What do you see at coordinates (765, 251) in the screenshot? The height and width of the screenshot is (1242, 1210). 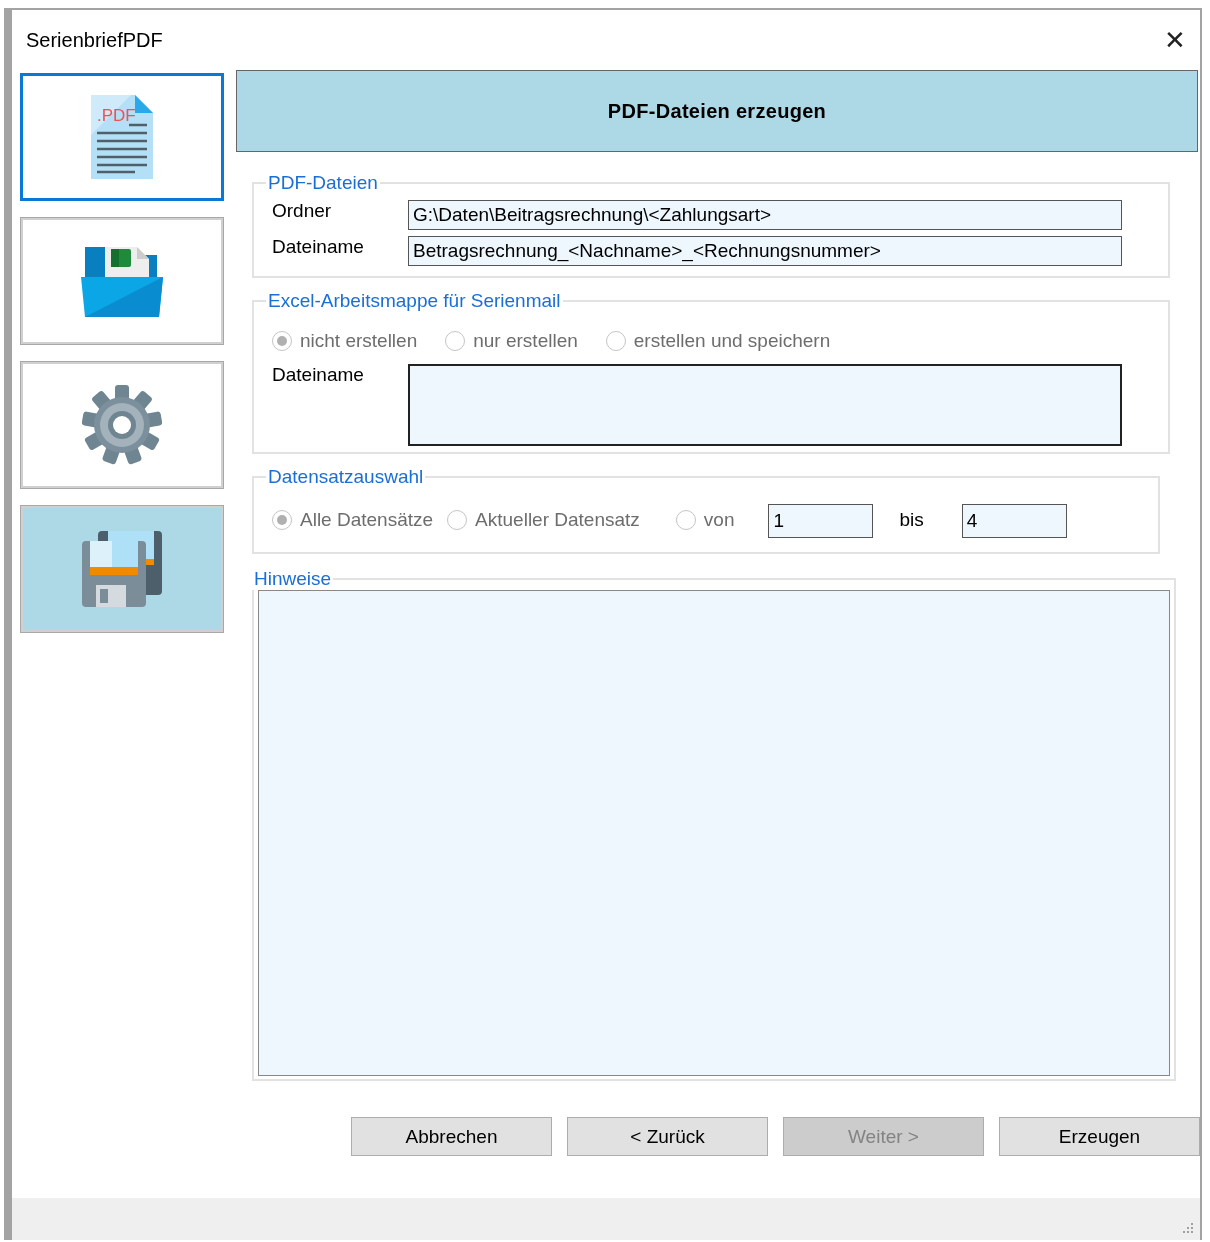 I see `text-field: Betragsrechnung_<Nachname>_<Rechnungsnummer>` at bounding box center [765, 251].